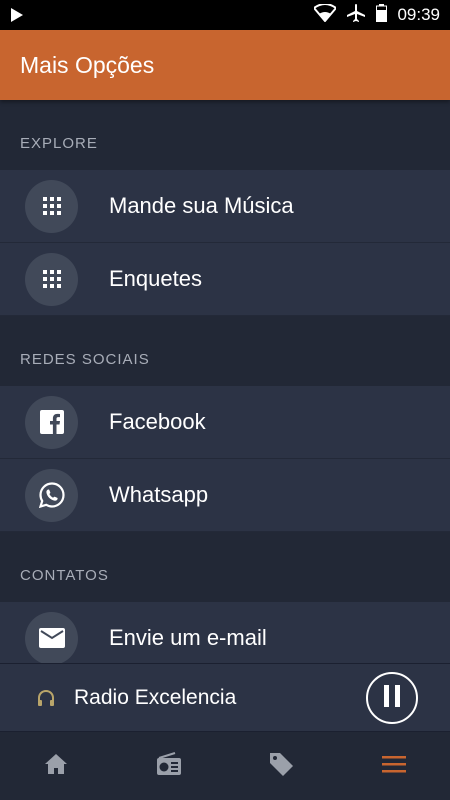 This screenshot has height=800, width=450. What do you see at coordinates (159, 494) in the screenshot?
I see `menu-item-label: Whatsapp` at bounding box center [159, 494].